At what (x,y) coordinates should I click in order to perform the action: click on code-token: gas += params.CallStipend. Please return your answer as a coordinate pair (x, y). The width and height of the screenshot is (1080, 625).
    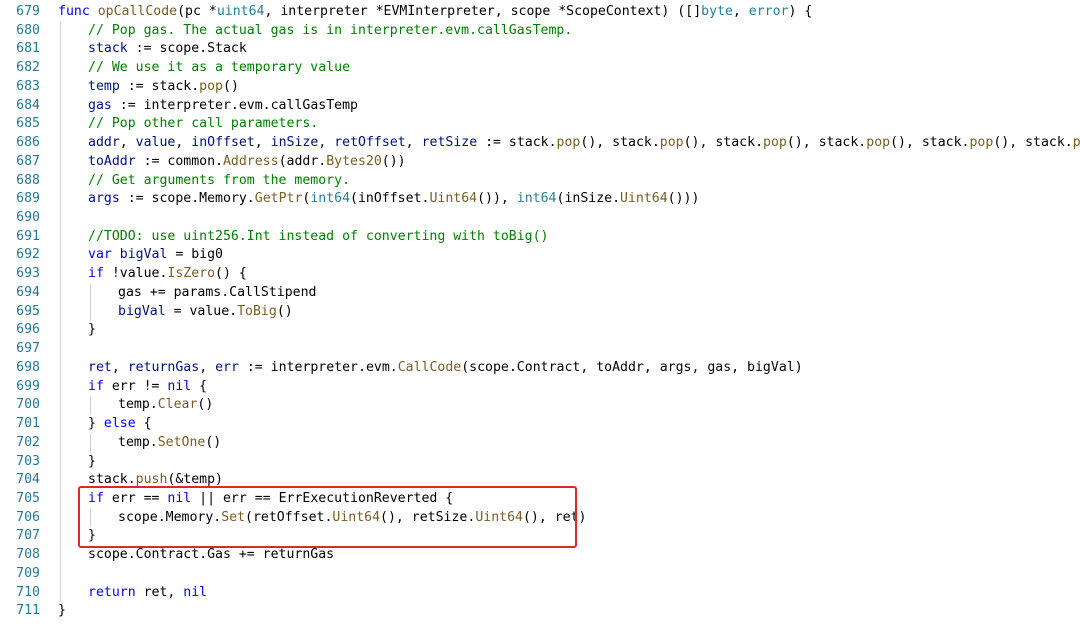
    Looking at the image, I should click on (217, 292).